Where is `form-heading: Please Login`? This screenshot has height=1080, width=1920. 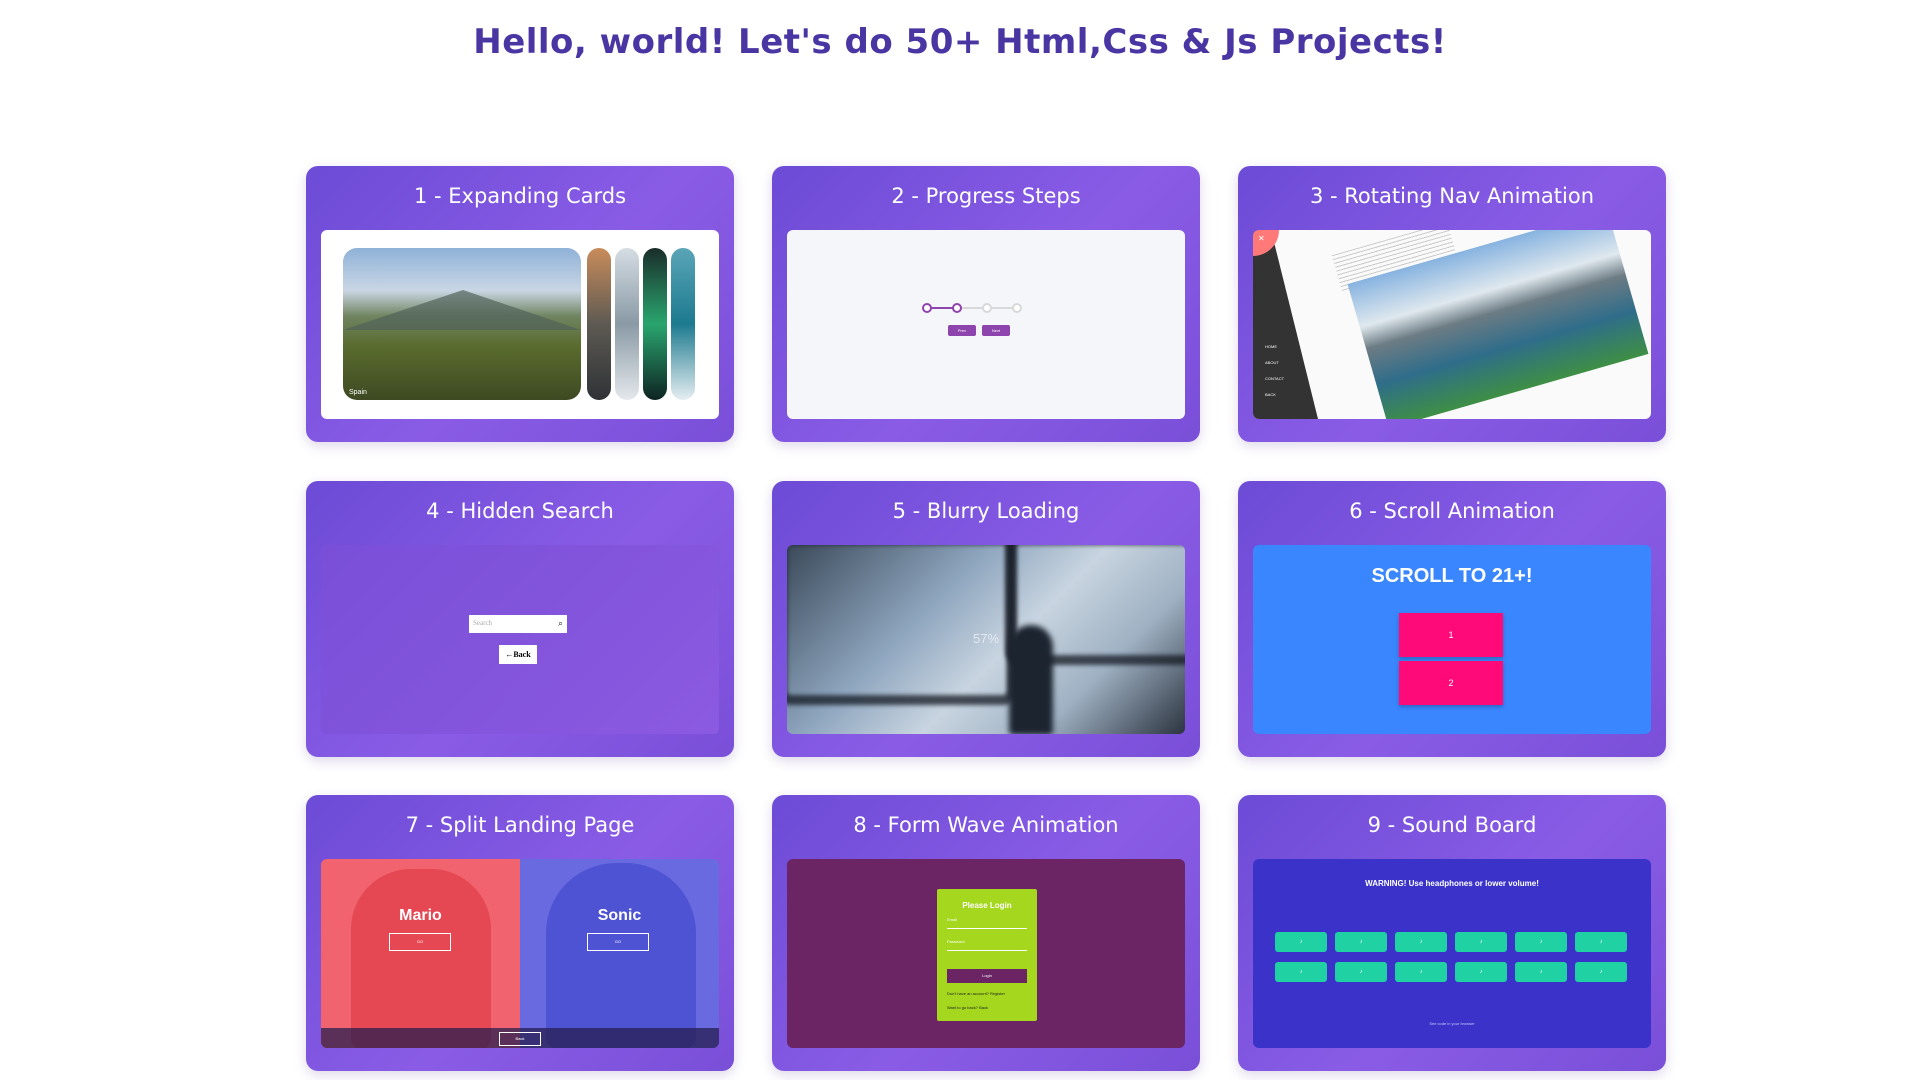 form-heading: Please Login is located at coordinates (987, 905).